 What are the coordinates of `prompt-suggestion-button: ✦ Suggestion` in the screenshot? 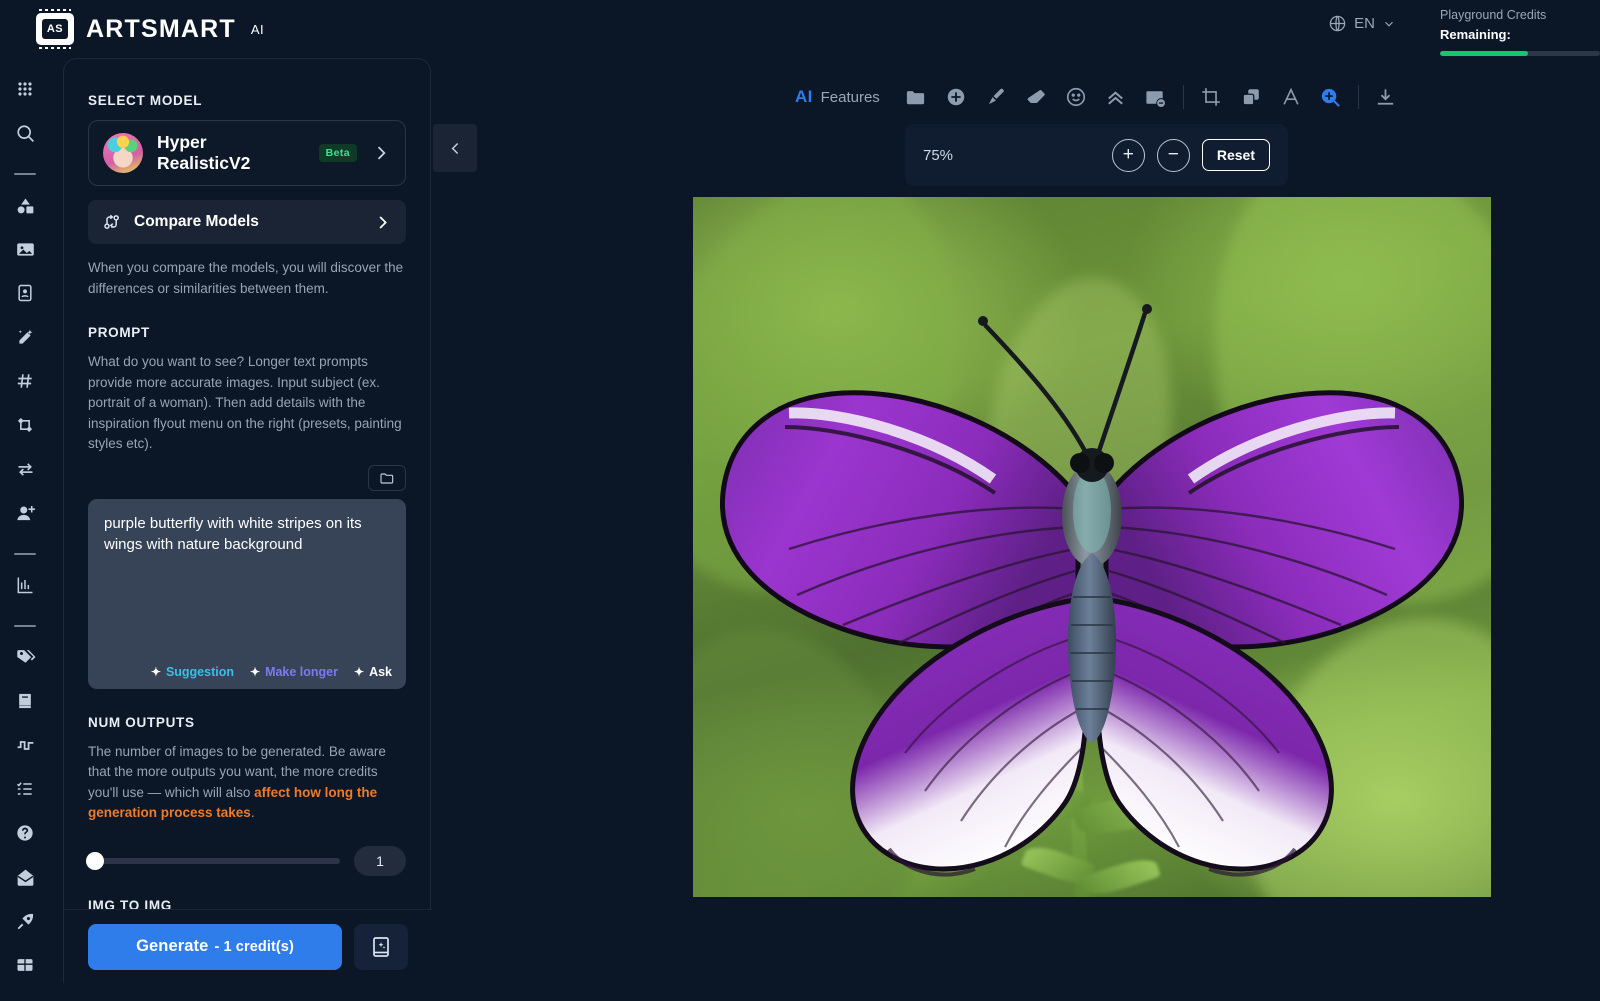 It's located at (192, 672).